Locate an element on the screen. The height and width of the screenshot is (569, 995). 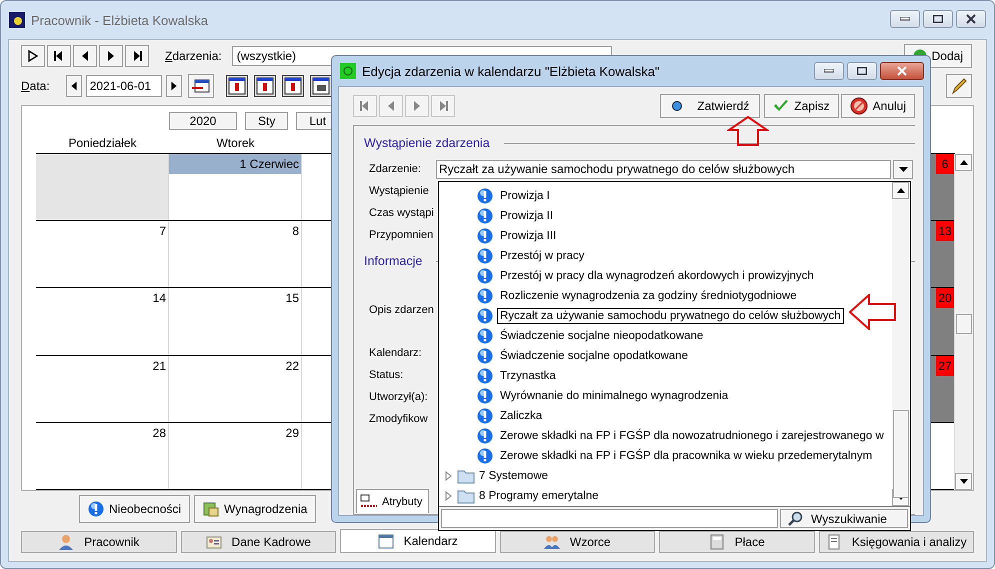
document-icon is located at coordinates (834, 542).